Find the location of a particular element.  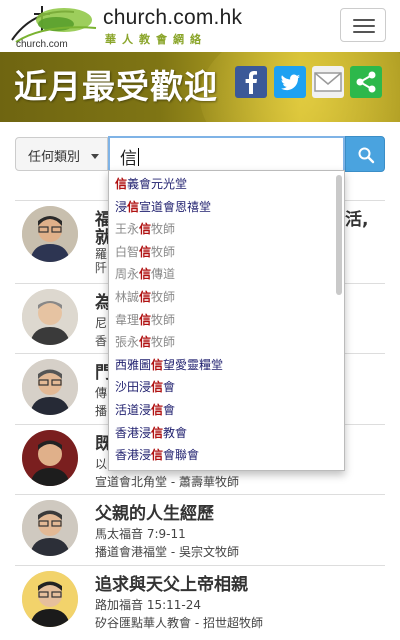

article-church: 播道會港福堂 - 吳宗文牧師 is located at coordinates (167, 552).